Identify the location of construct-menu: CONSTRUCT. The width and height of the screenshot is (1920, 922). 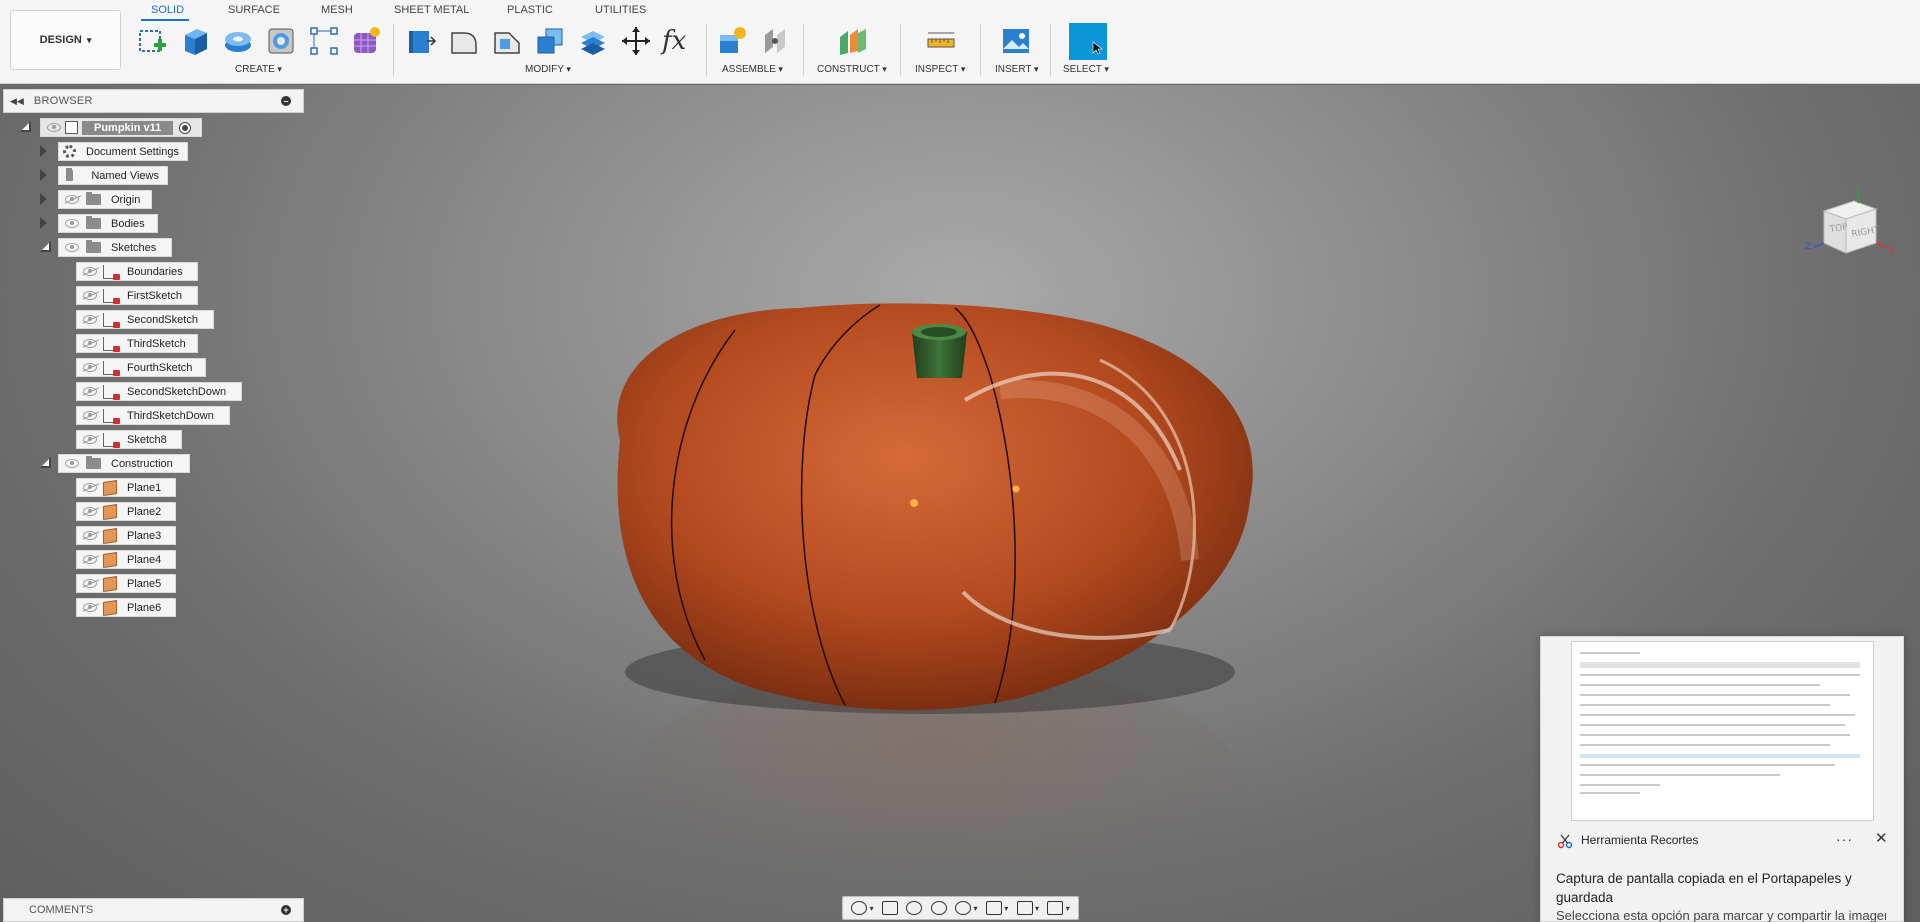
(852, 69).